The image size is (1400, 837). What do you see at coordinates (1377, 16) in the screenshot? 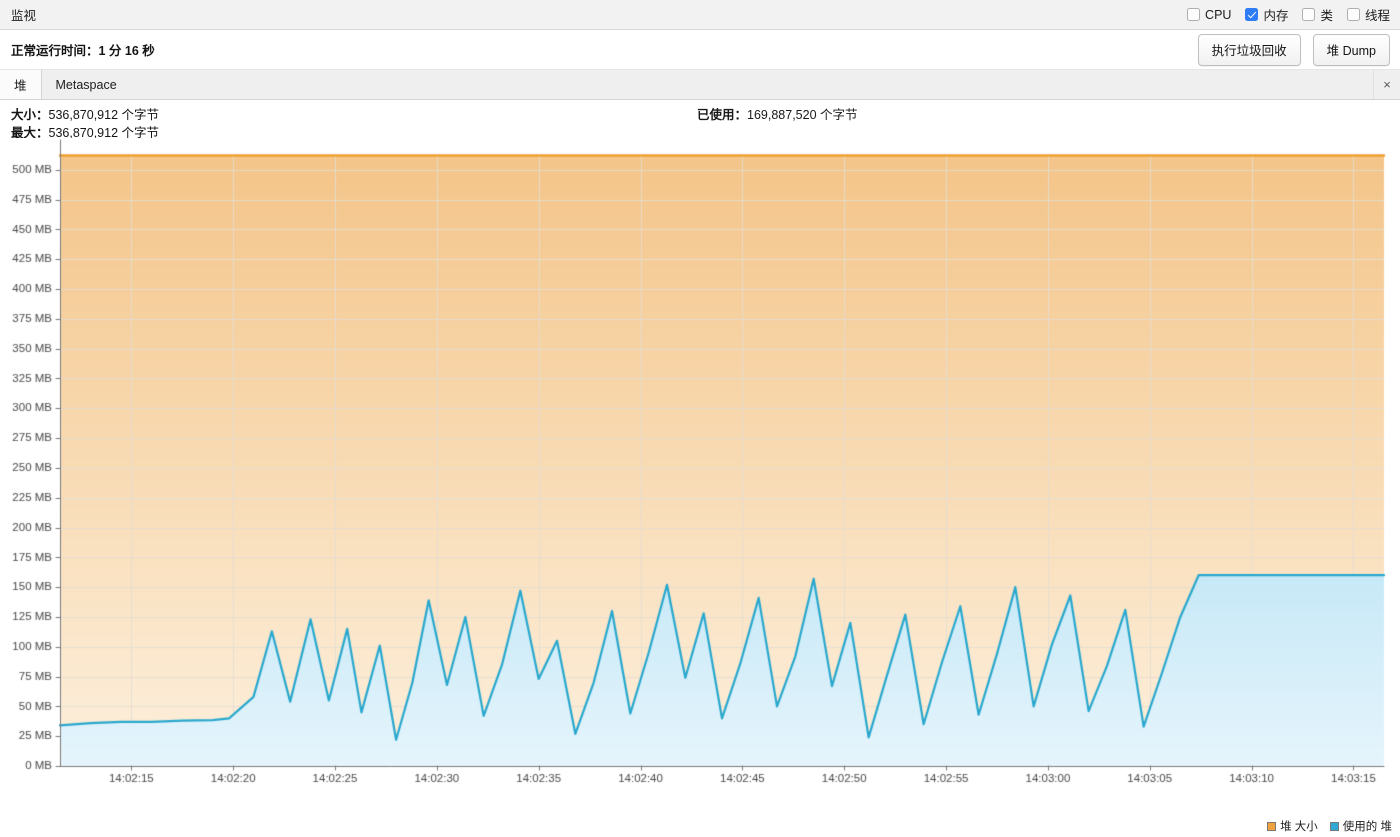
I see `checkbox-threads-label: 线程` at bounding box center [1377, 16].